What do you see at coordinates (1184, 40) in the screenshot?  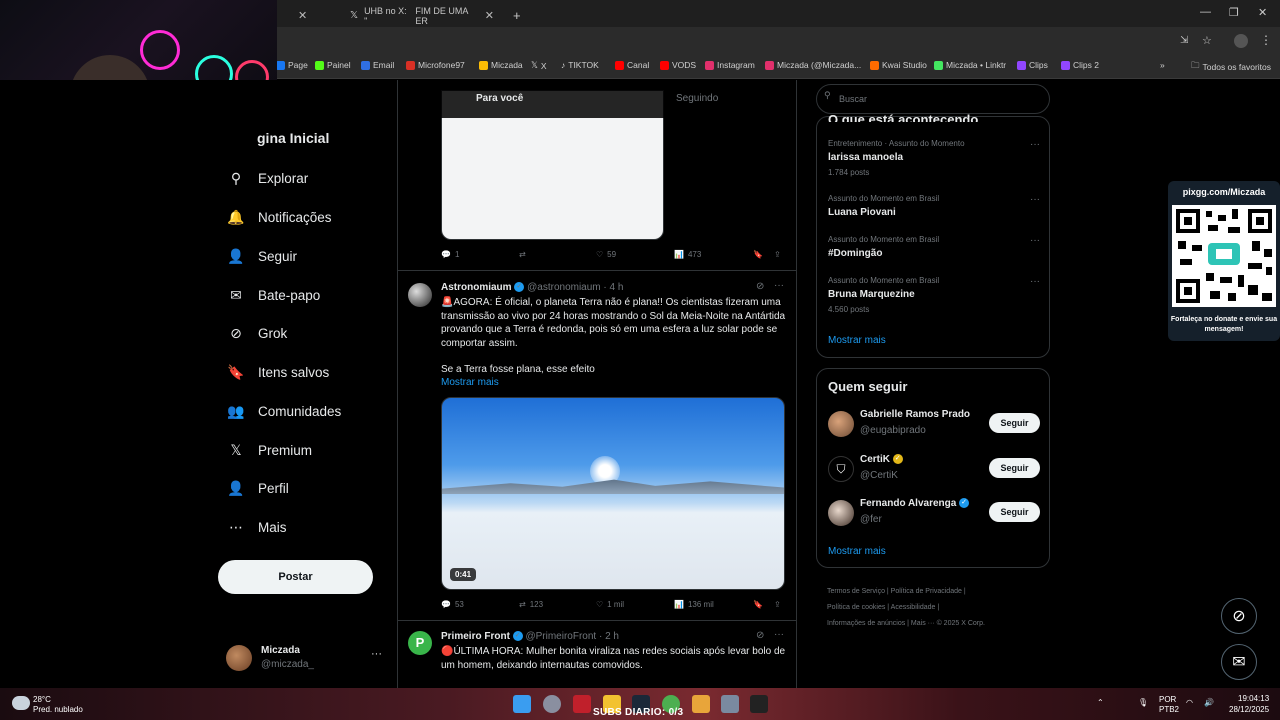 I see `install-app-icon: ⇲` at bounding box center [1184, 40].